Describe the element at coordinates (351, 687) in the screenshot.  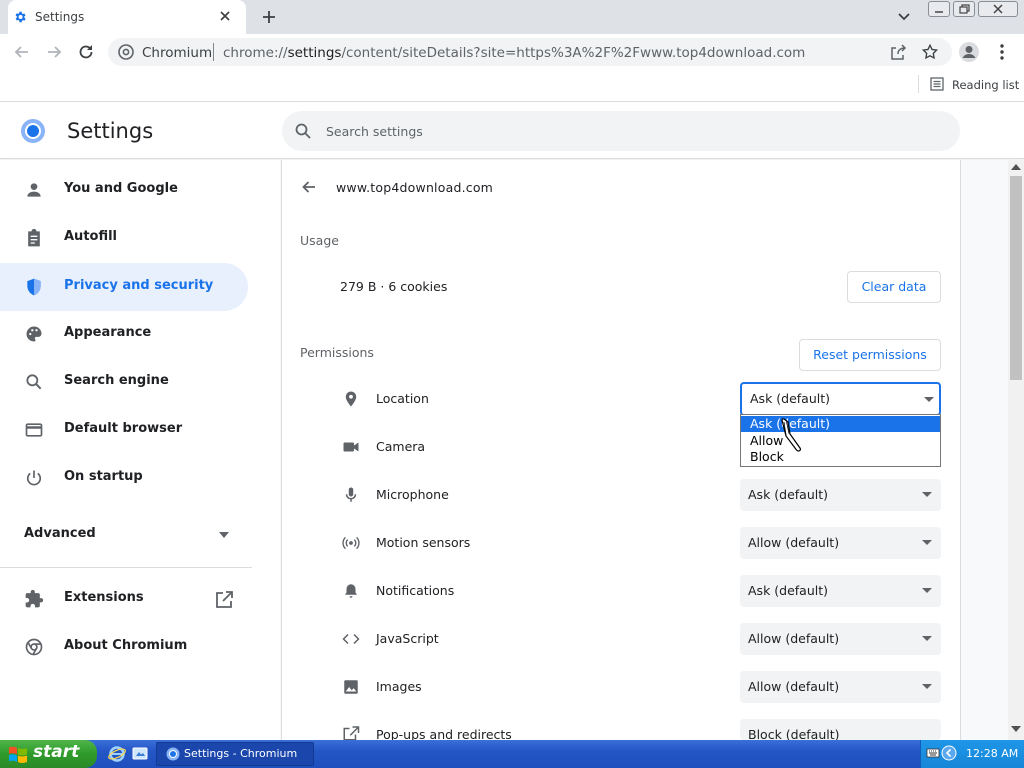
I see `image-icon` at that location.